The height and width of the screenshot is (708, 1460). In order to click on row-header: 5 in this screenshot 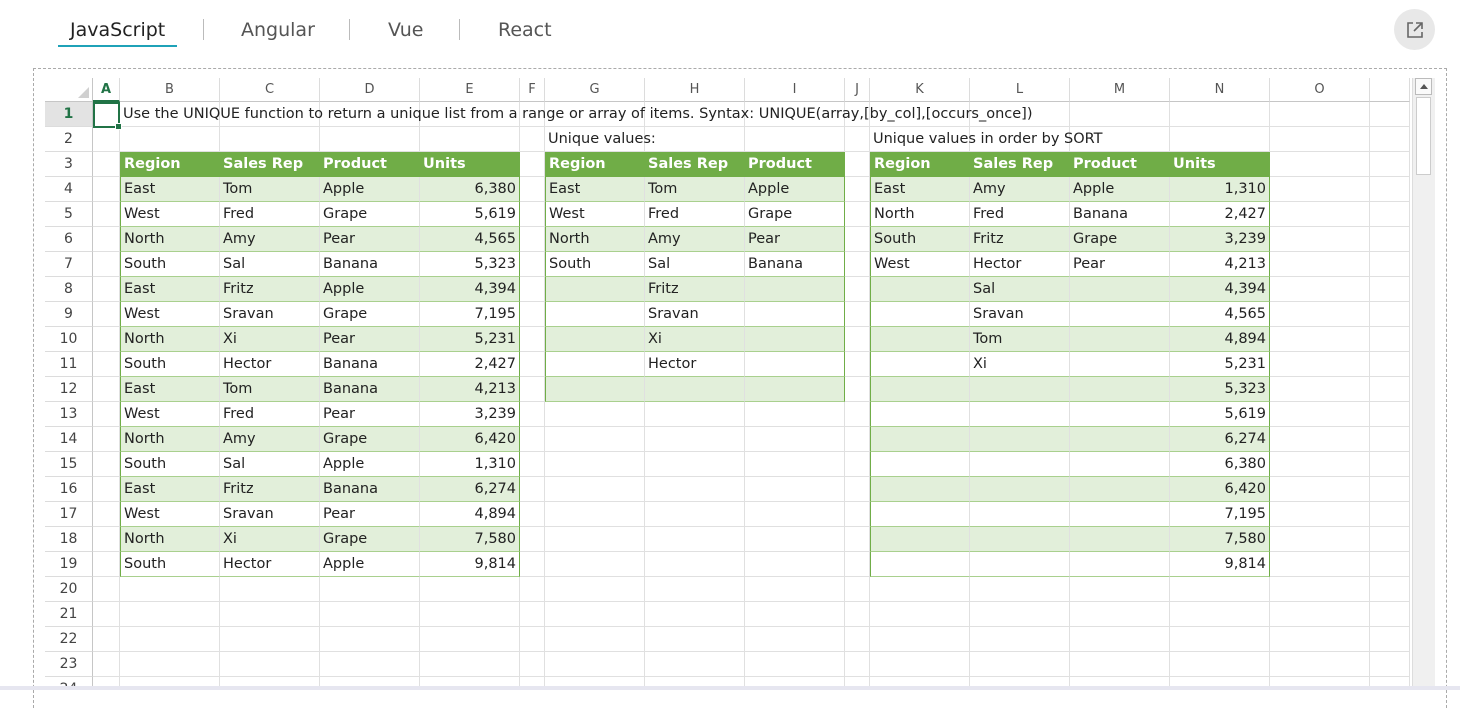, I will do `click(69, 214)`.